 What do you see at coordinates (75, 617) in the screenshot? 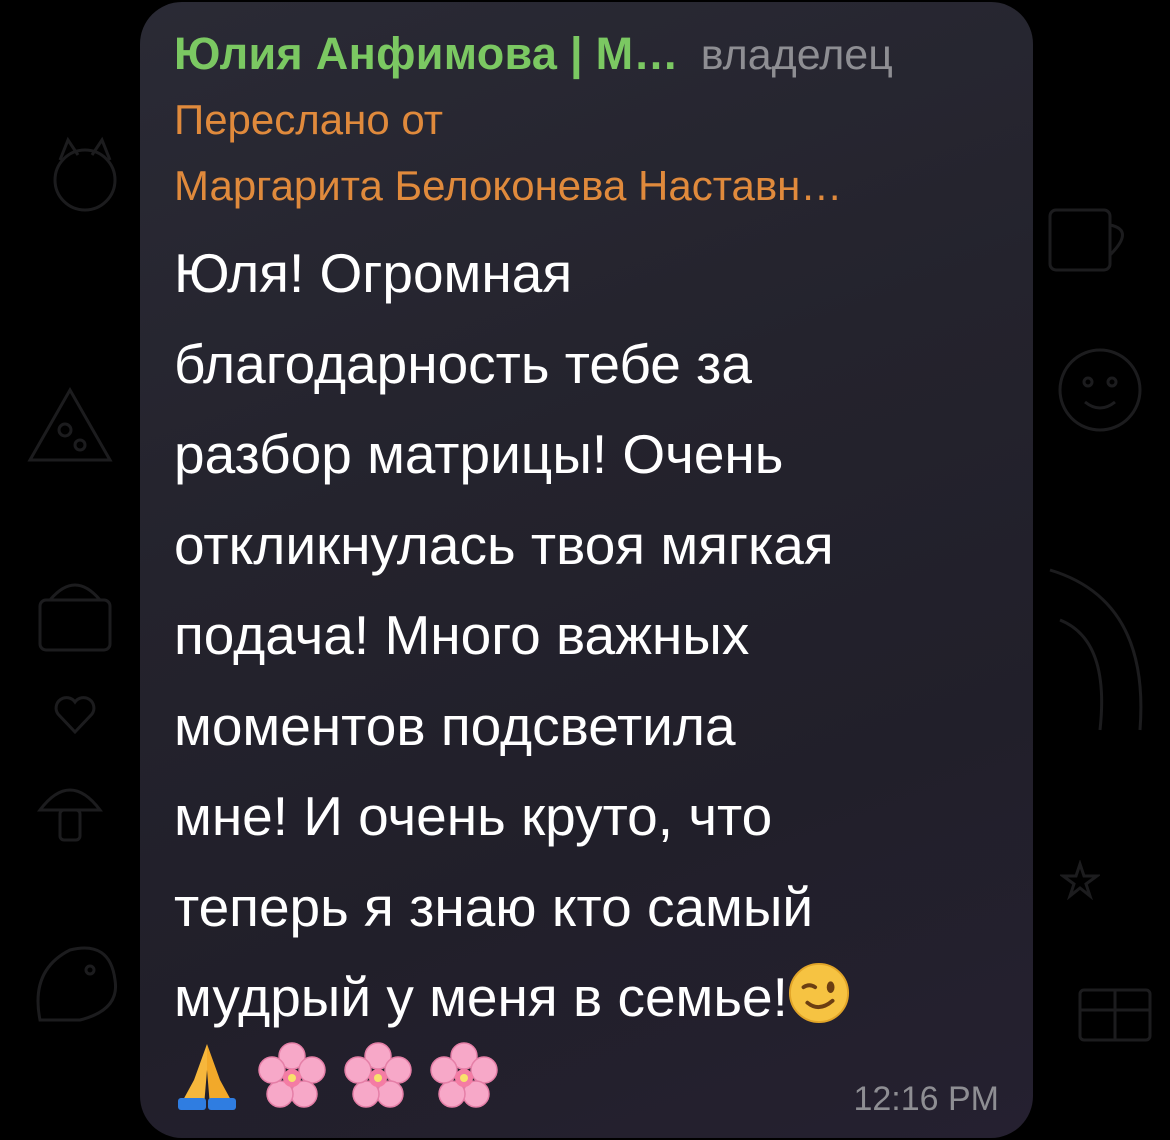
I see `doodle-cake-icon` at bounding box center [75, 617].